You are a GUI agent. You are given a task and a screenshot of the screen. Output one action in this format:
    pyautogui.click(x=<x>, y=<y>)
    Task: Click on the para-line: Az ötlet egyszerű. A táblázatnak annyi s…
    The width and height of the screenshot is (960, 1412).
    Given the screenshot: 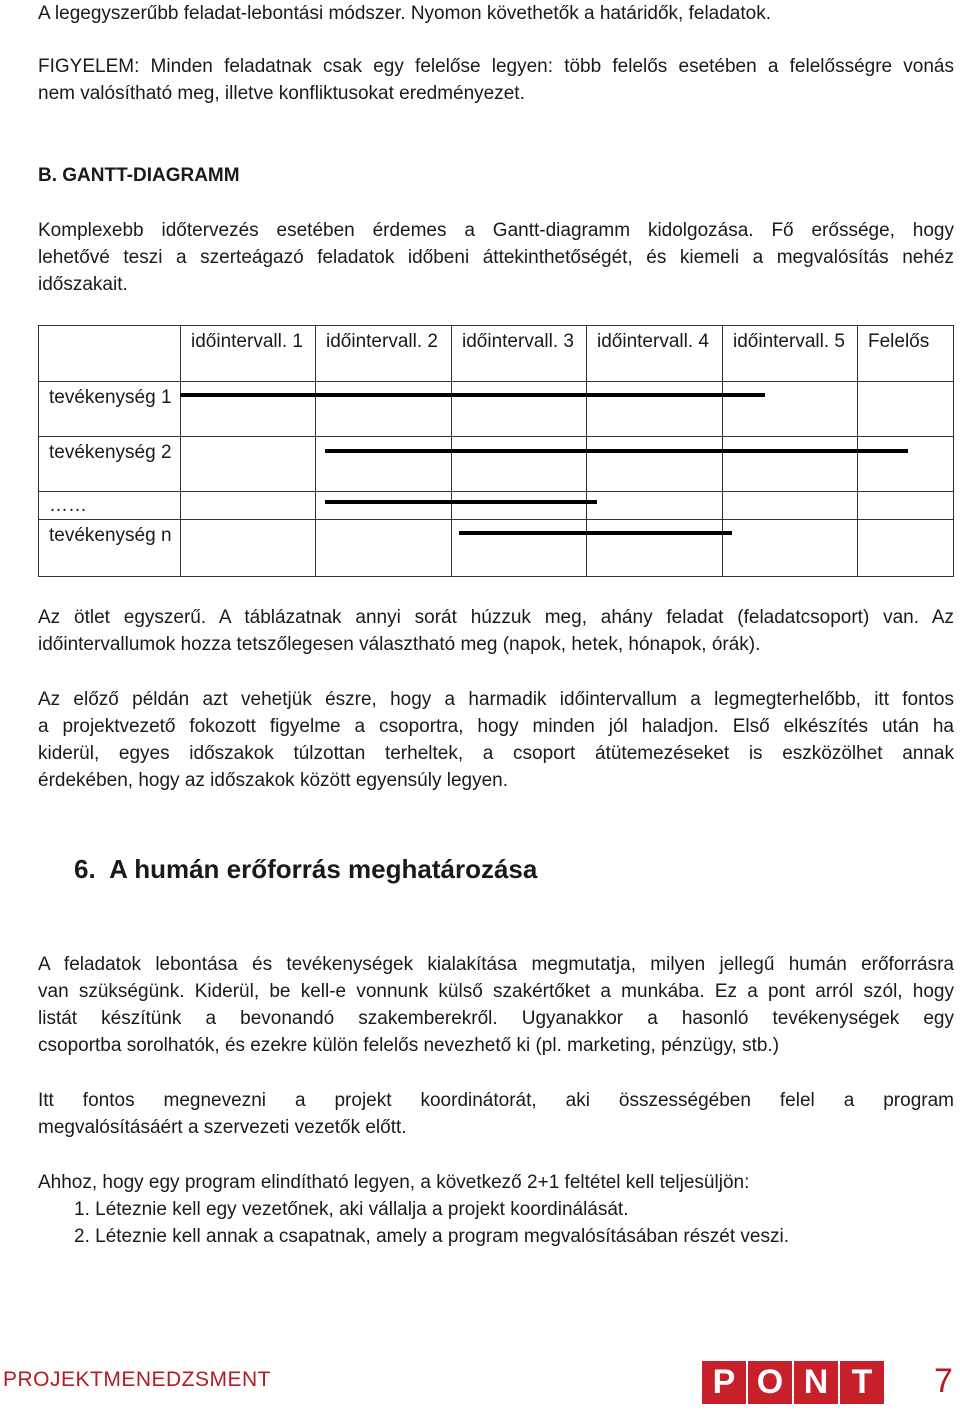 What is the action you would take?
    pyautogui.click(x=496, y=617)
    